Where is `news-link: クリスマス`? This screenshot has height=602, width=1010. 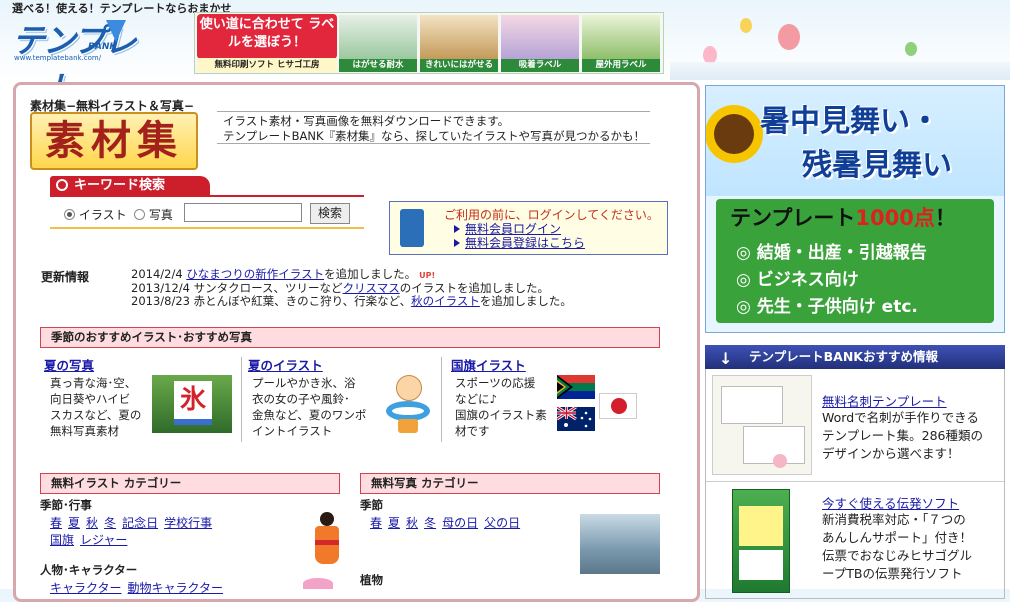
news-link: クリスマス is located at coordinates (371, 288).